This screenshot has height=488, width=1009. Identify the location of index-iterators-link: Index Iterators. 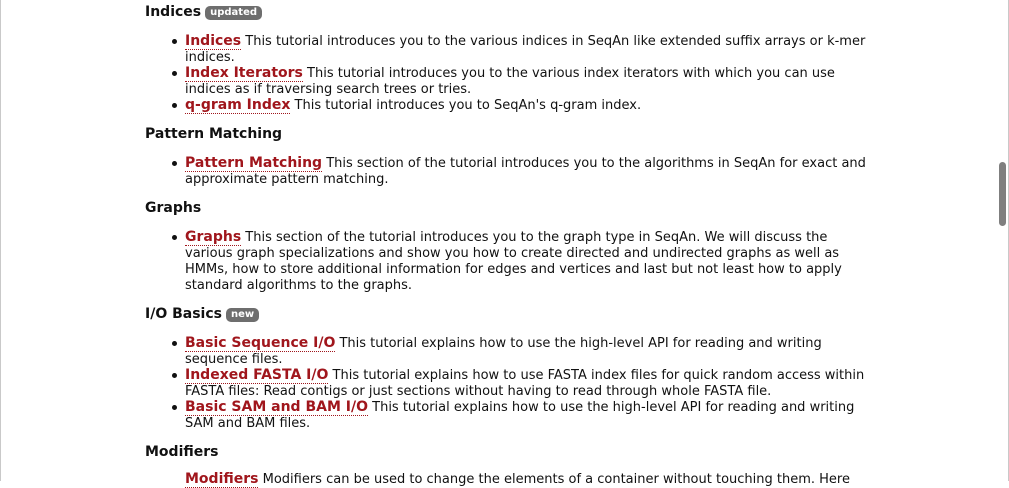
(244, 73).